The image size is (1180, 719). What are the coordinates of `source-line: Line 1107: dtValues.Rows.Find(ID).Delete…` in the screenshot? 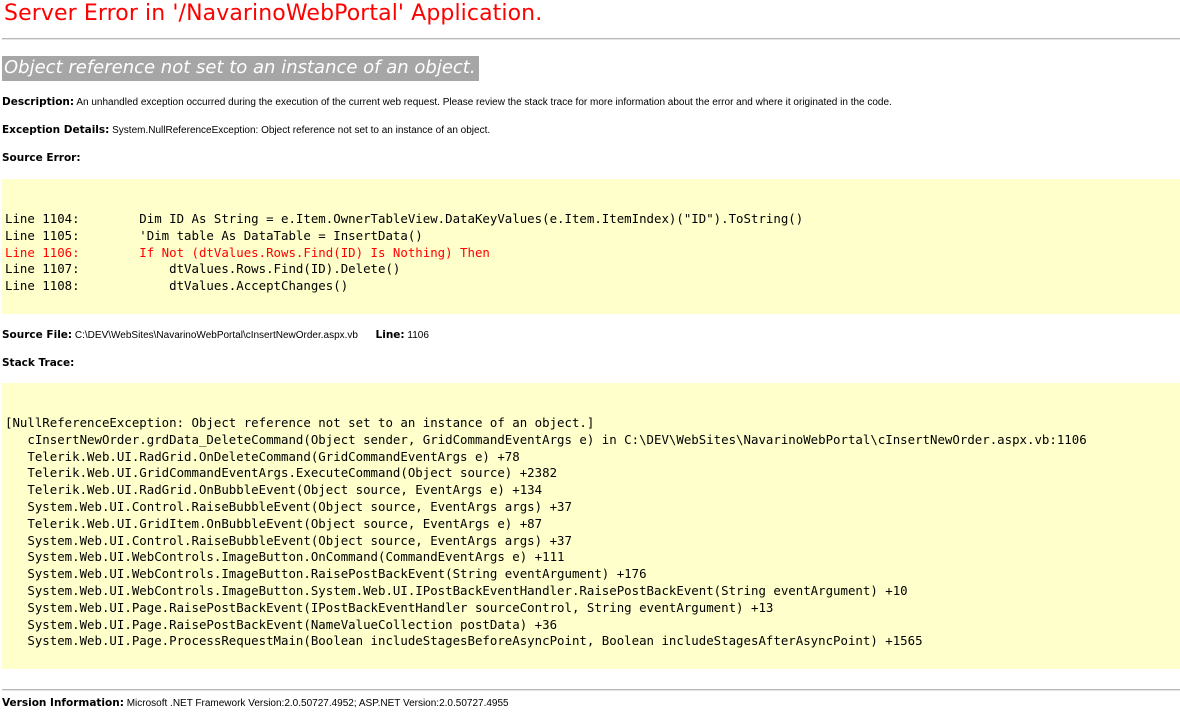 It's located at (203, 269).